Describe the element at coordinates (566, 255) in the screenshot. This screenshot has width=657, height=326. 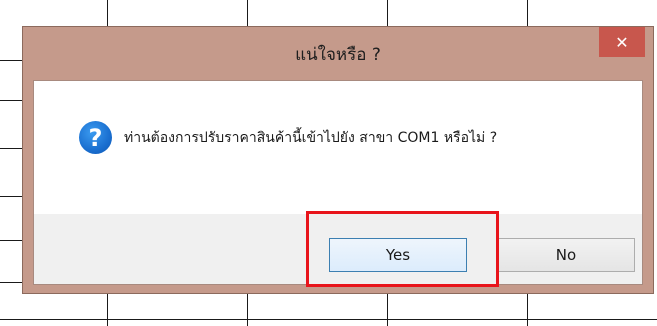
I see `no-button: No` at that location.